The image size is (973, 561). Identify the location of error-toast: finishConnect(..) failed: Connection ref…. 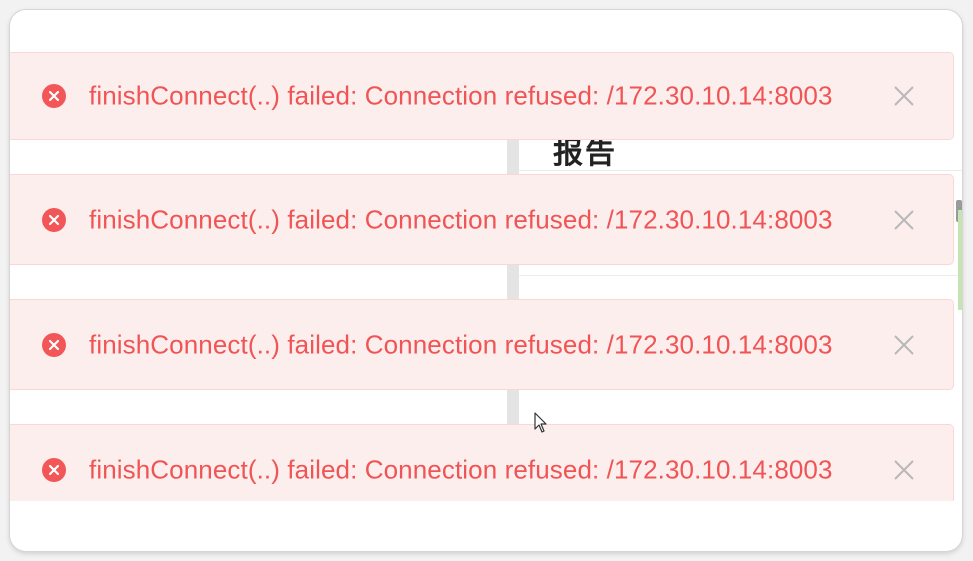
(482, 462).